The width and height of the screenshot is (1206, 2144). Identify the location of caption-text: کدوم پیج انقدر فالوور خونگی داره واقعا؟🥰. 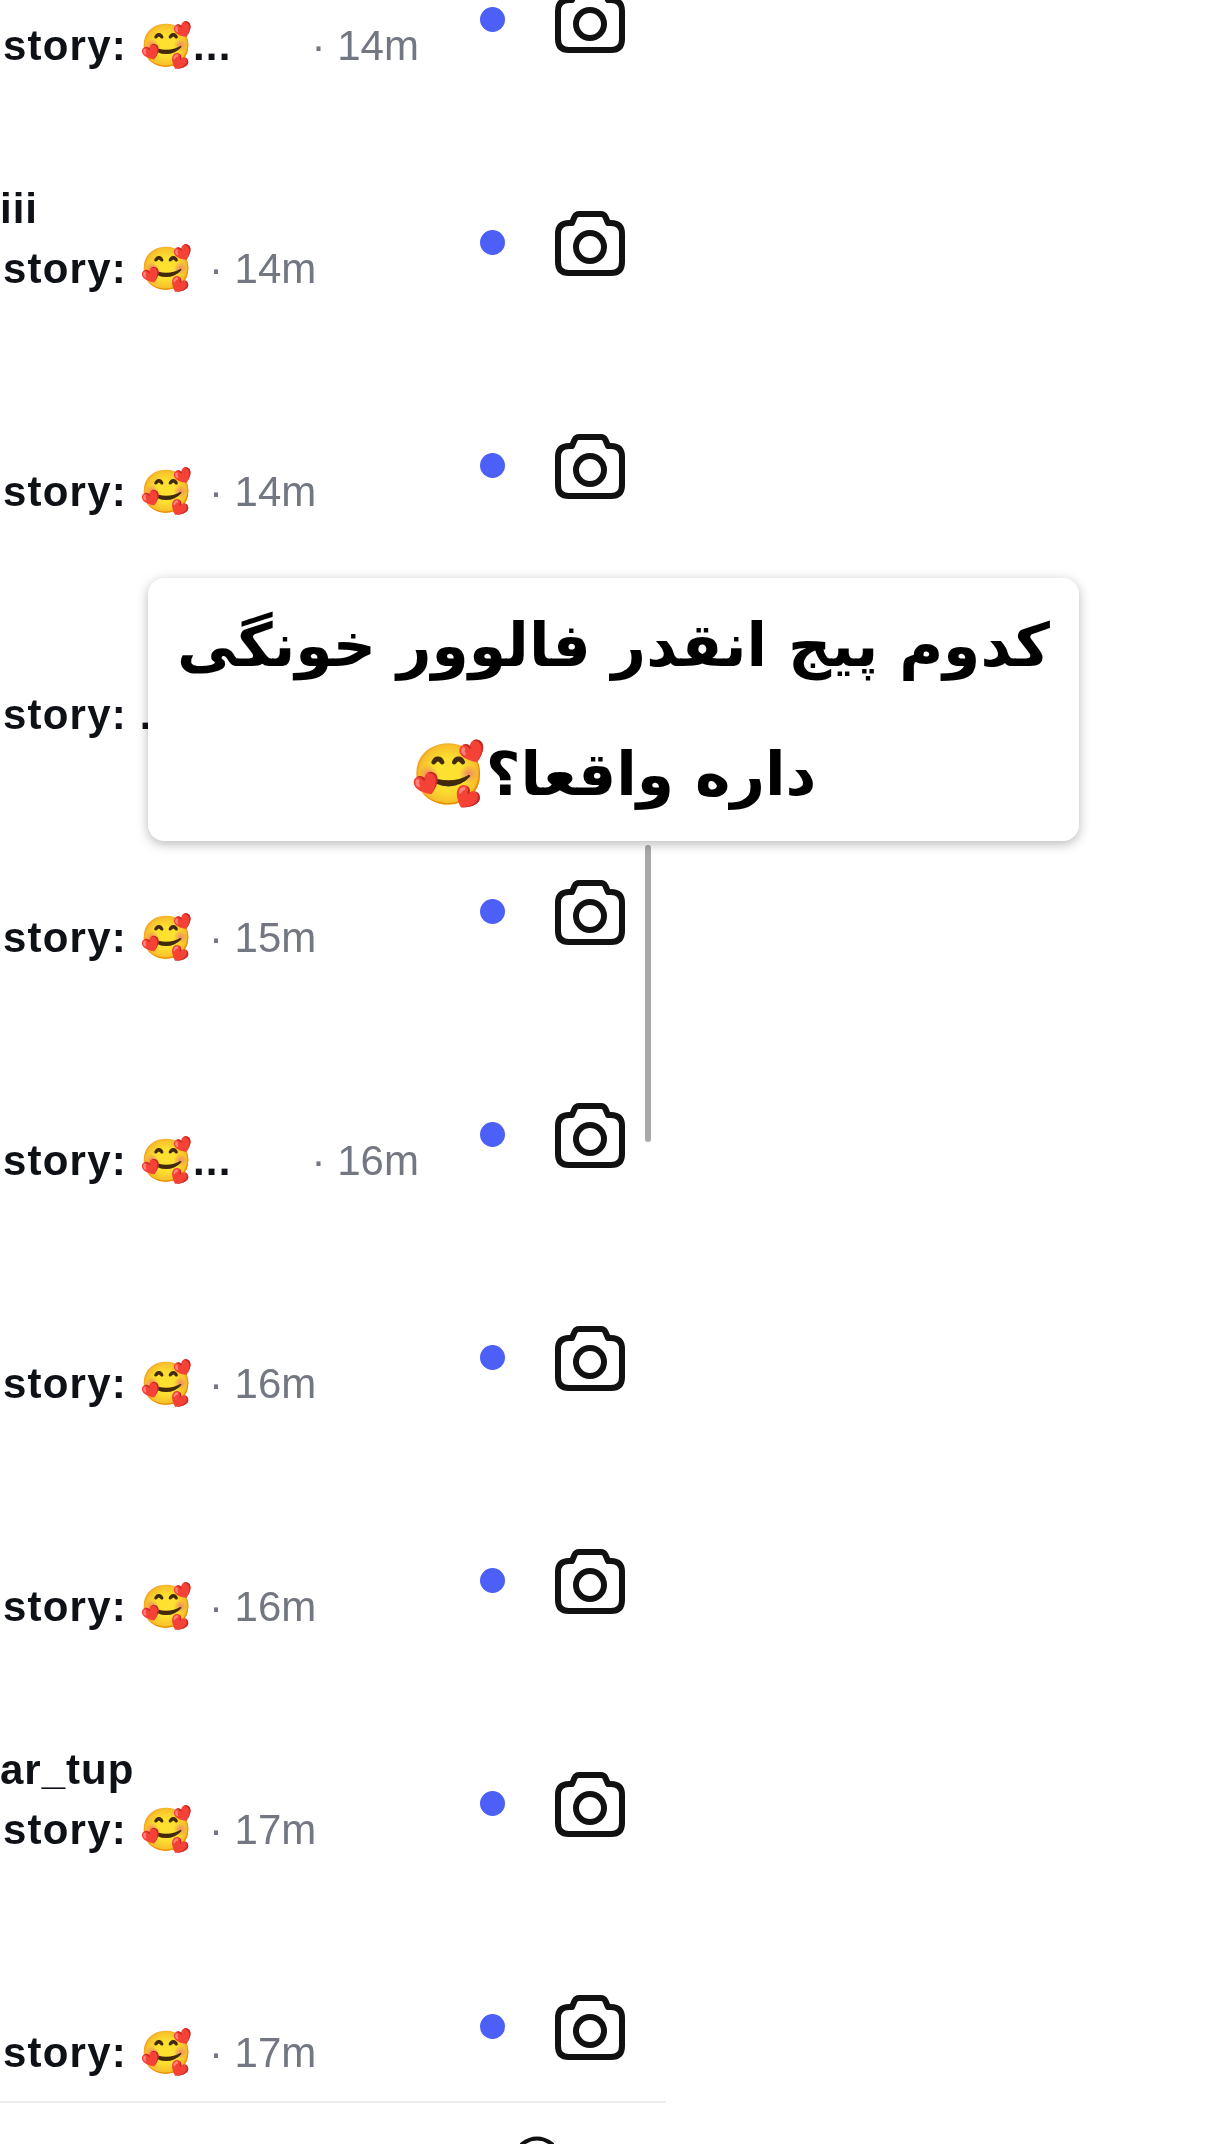
(613, 710).